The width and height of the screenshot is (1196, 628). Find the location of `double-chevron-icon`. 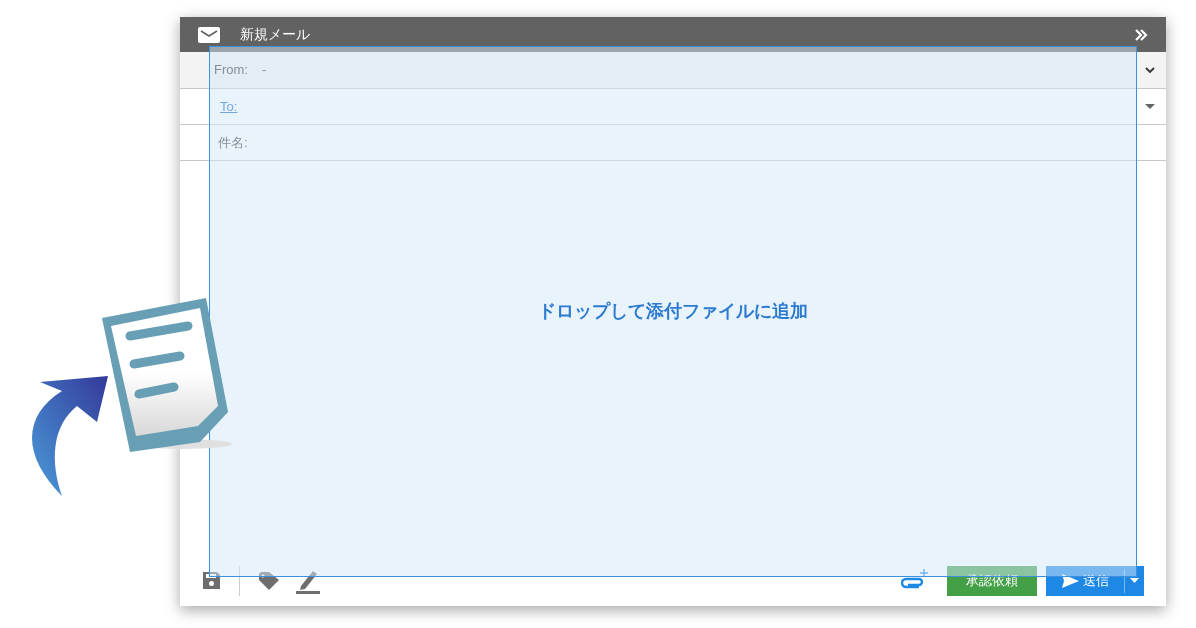

double-chevron-icon is located at coordinates (1141, 34).